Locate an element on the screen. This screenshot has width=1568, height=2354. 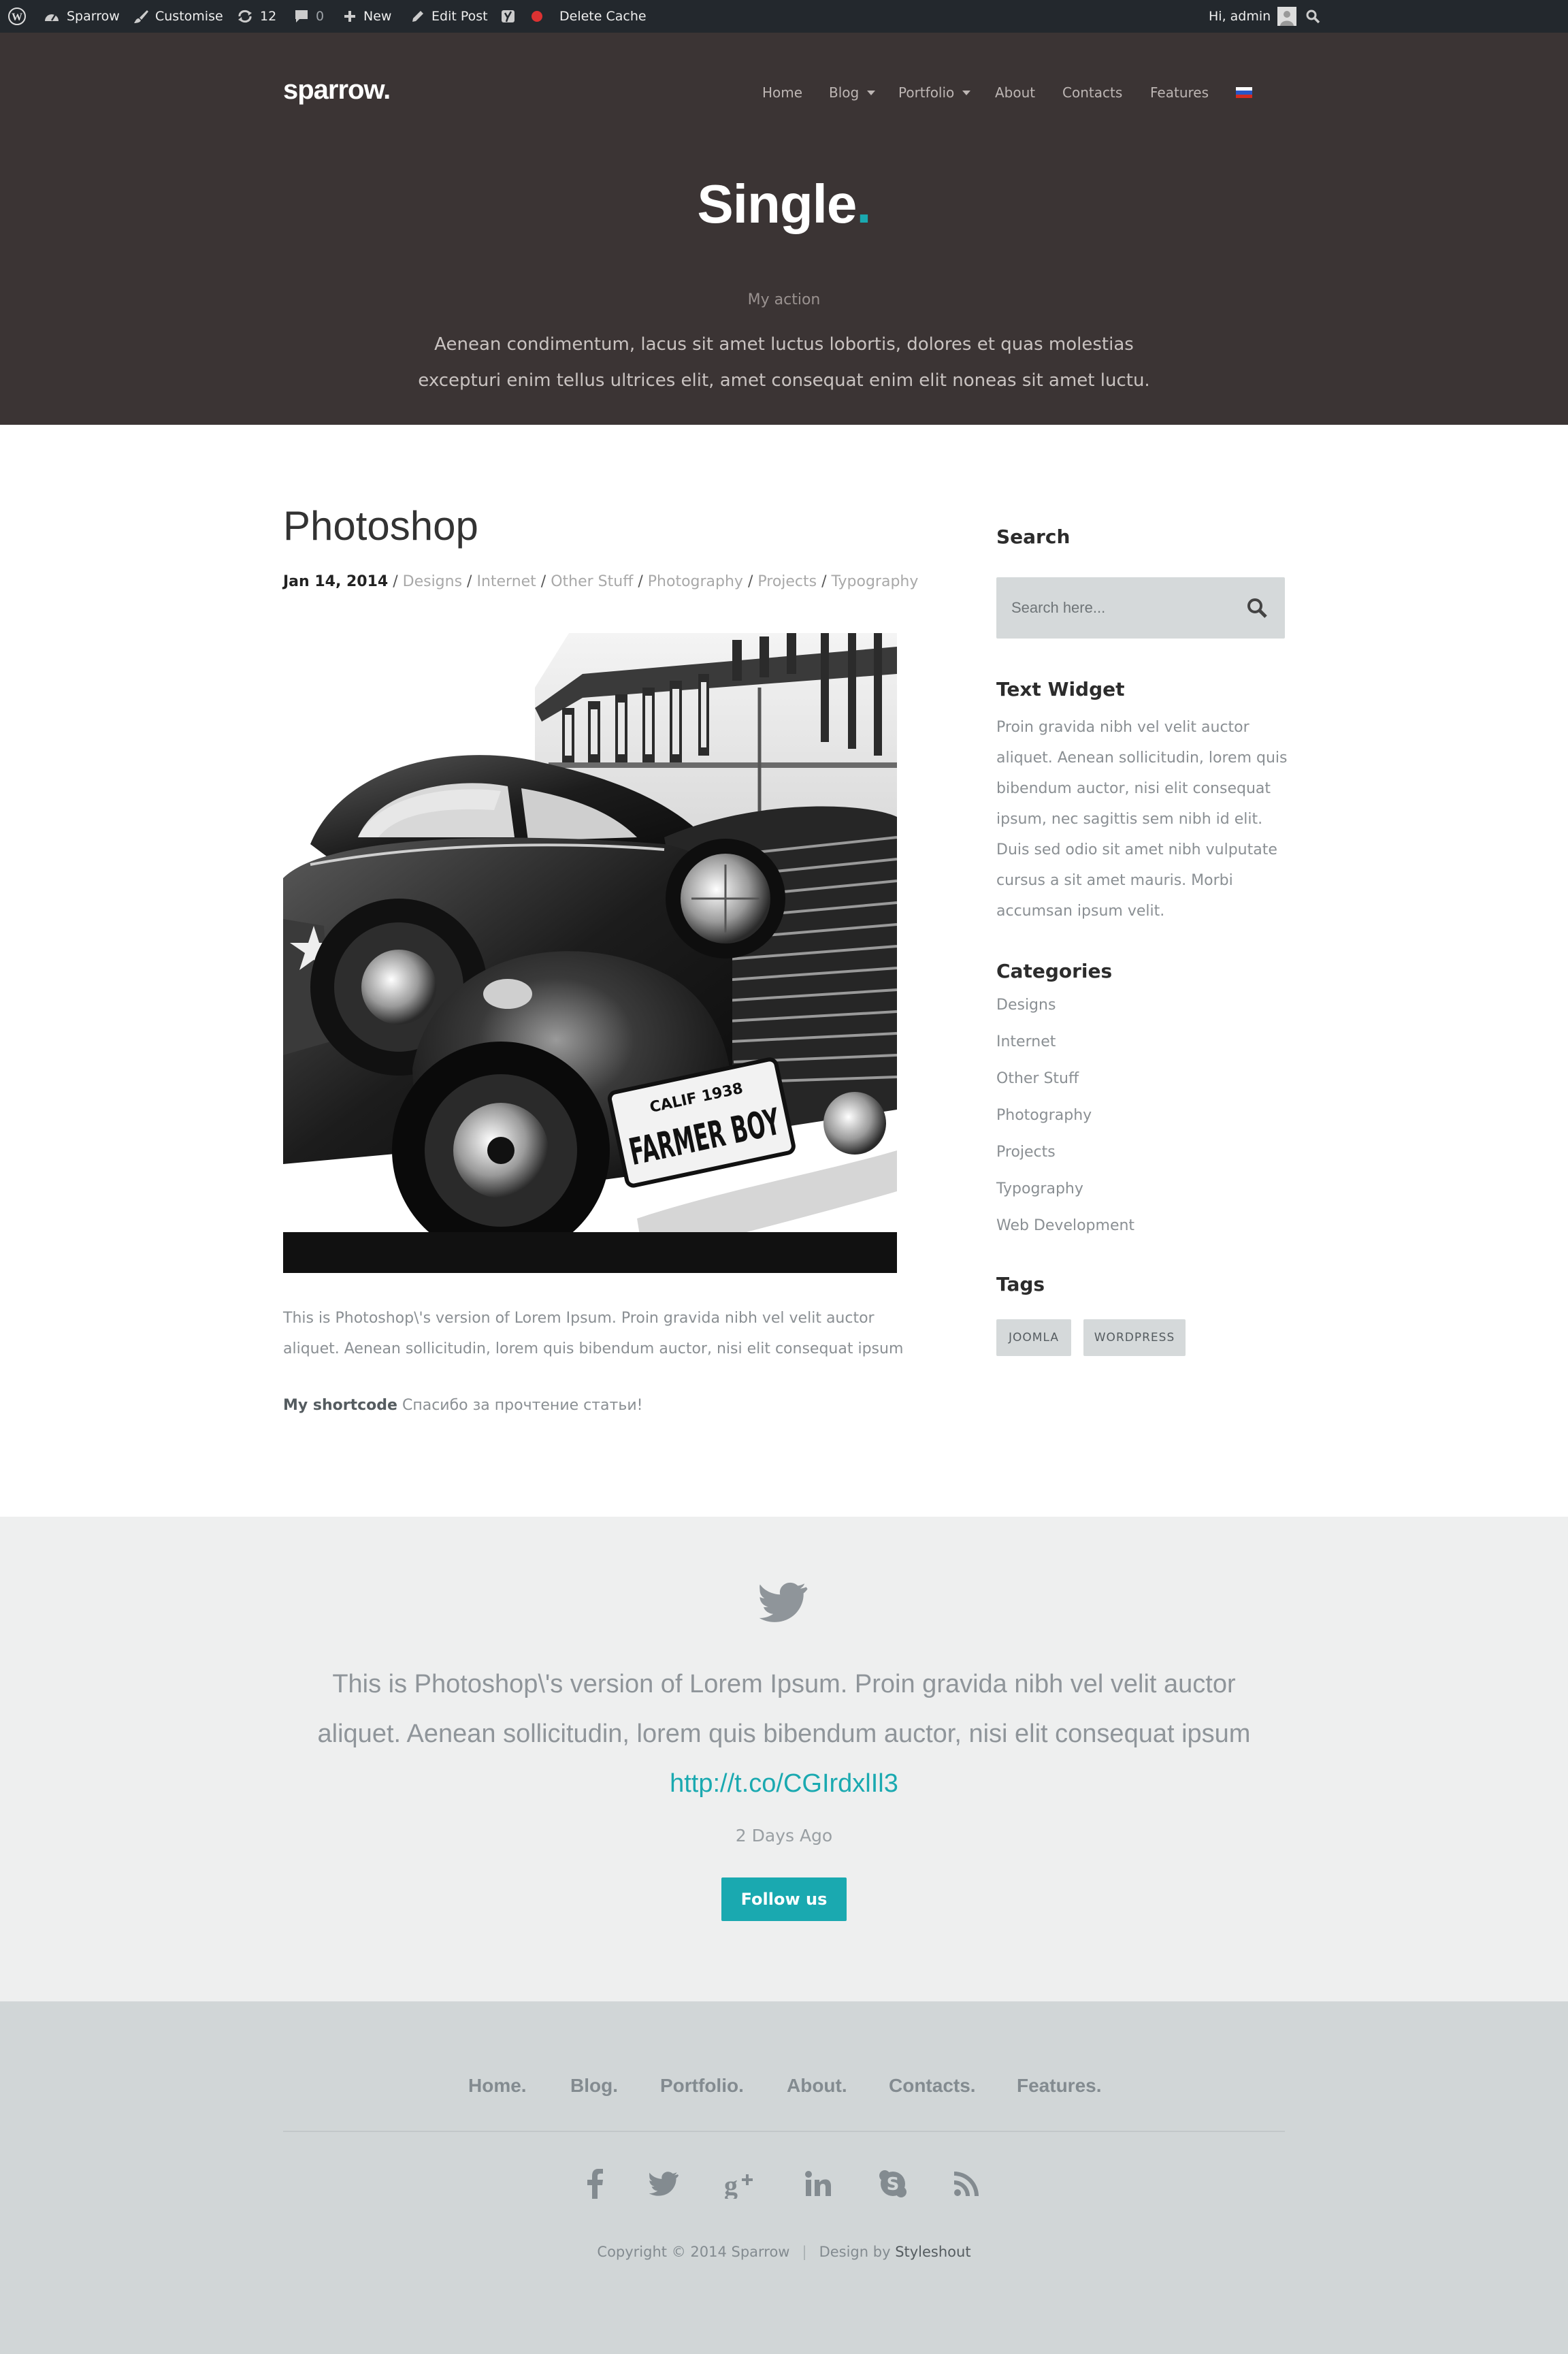
seo-link is located at coordinates (509, 16).